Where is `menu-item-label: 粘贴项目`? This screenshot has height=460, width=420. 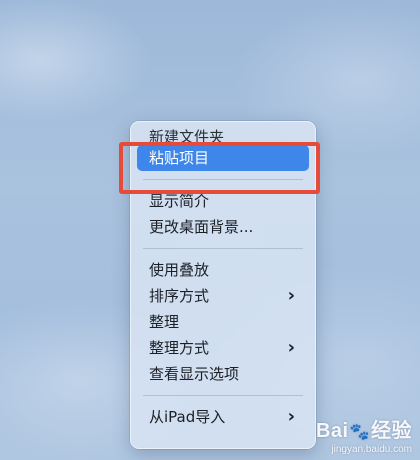
menu-item-label: 粘贴项目 is located at coordinates (179, 158).